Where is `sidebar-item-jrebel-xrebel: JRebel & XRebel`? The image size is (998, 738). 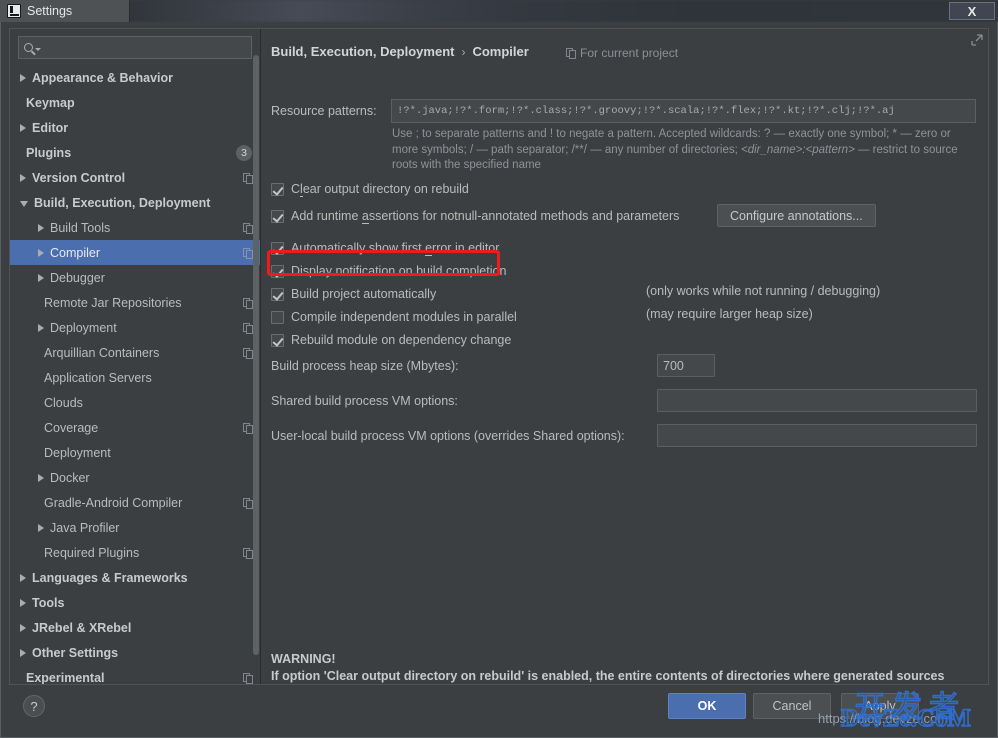 sidebar-item-jrebel-xrebel: JRebel & XRebel is located at coordinates (135, 627).